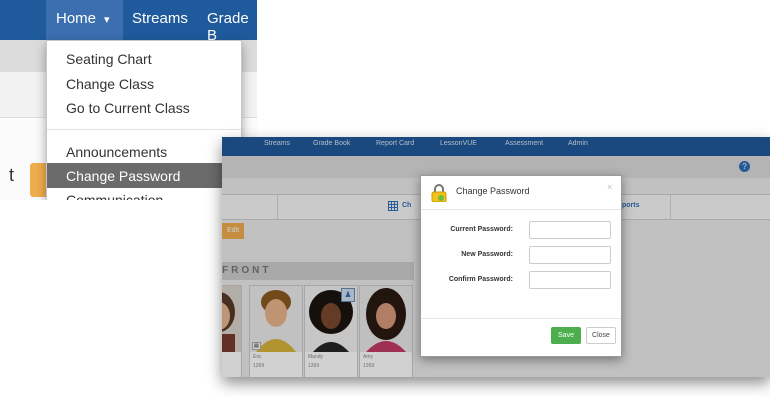 Image resolution: width=770 pixels, height=397 pixels. I want to click on new-password-label: New Password:, so click(487, 254).